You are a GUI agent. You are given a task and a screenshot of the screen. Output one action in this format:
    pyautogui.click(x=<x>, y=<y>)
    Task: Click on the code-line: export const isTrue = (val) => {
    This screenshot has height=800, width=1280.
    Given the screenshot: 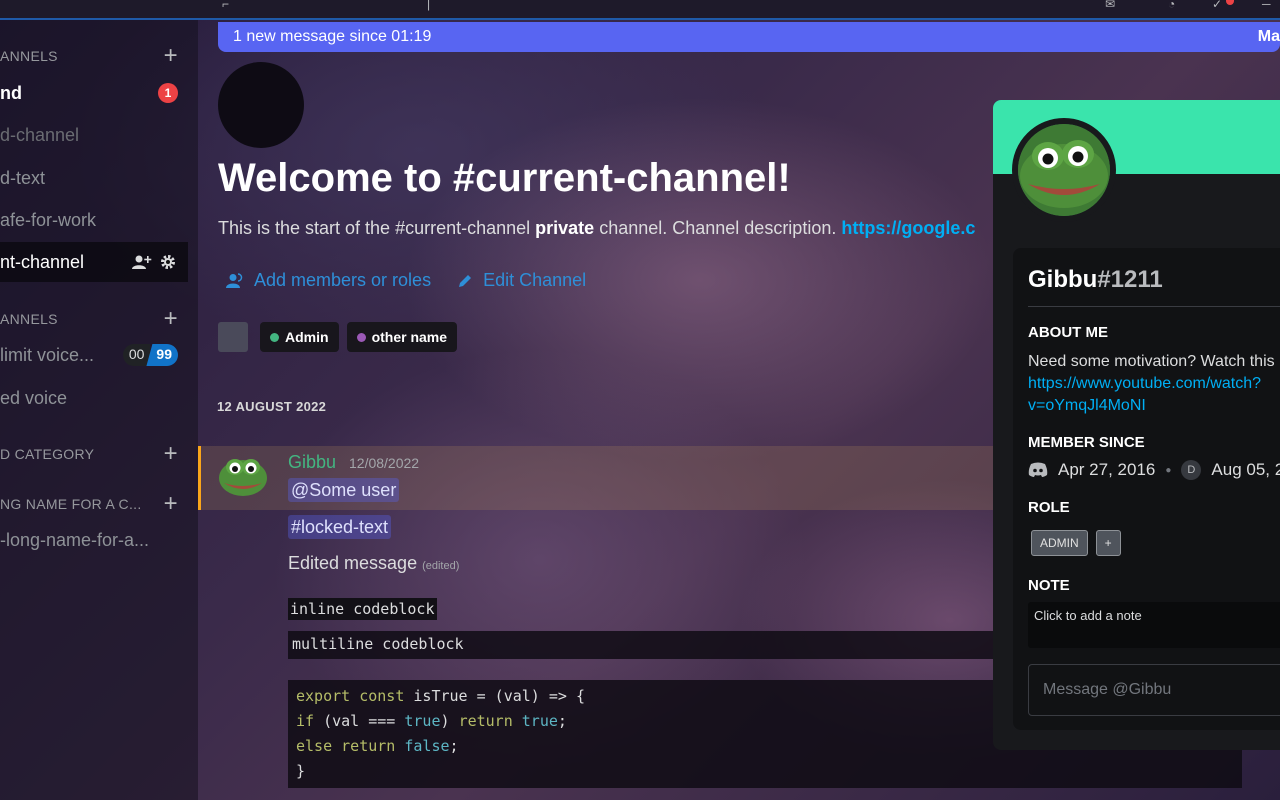 What is the action you would take?
    pyautogui.click(x=440, y=696)
    